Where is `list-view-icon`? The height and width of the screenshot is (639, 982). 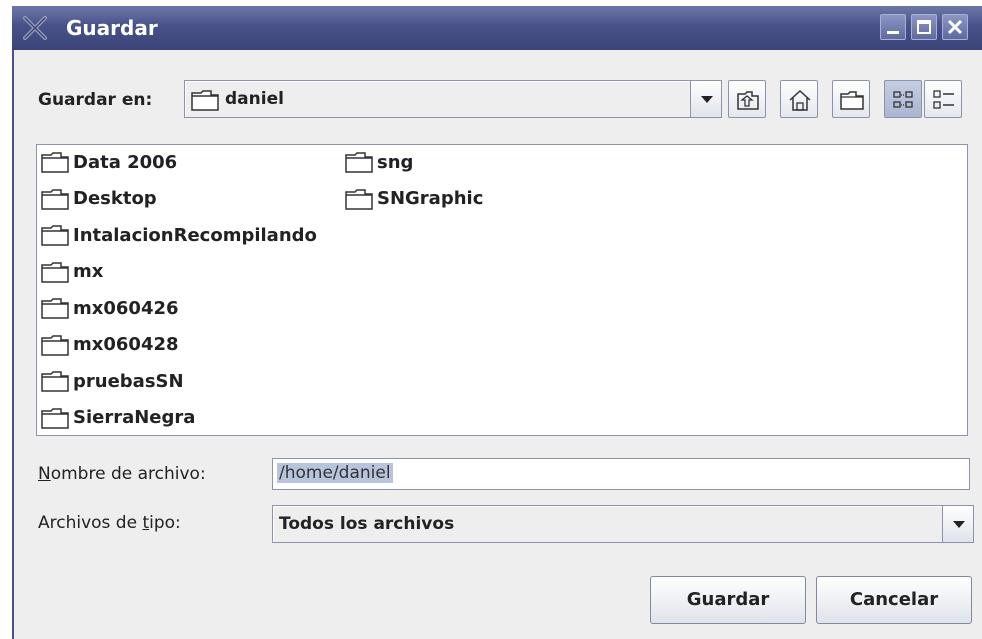
list-view-icon is located at coordinates (903, 99).